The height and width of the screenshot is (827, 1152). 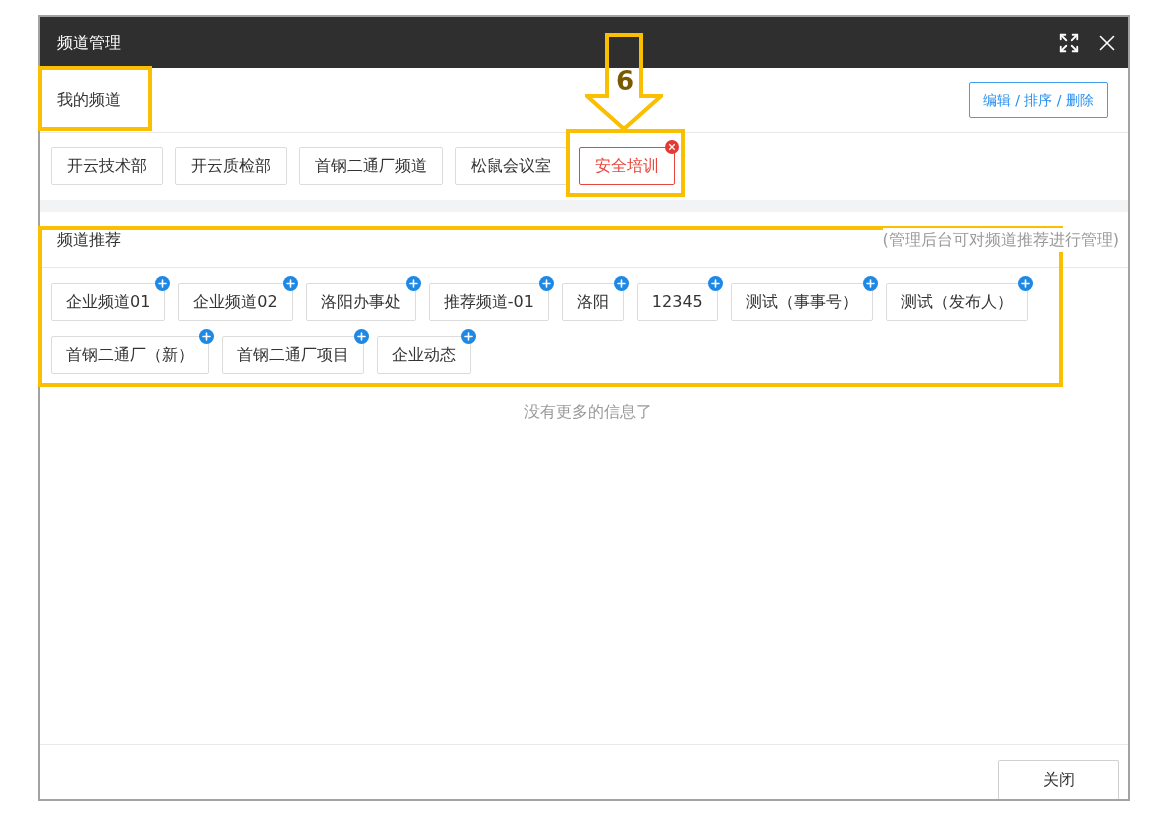 I want to click on end-message: 没有更多的信息了, so click(x=588, y=411).